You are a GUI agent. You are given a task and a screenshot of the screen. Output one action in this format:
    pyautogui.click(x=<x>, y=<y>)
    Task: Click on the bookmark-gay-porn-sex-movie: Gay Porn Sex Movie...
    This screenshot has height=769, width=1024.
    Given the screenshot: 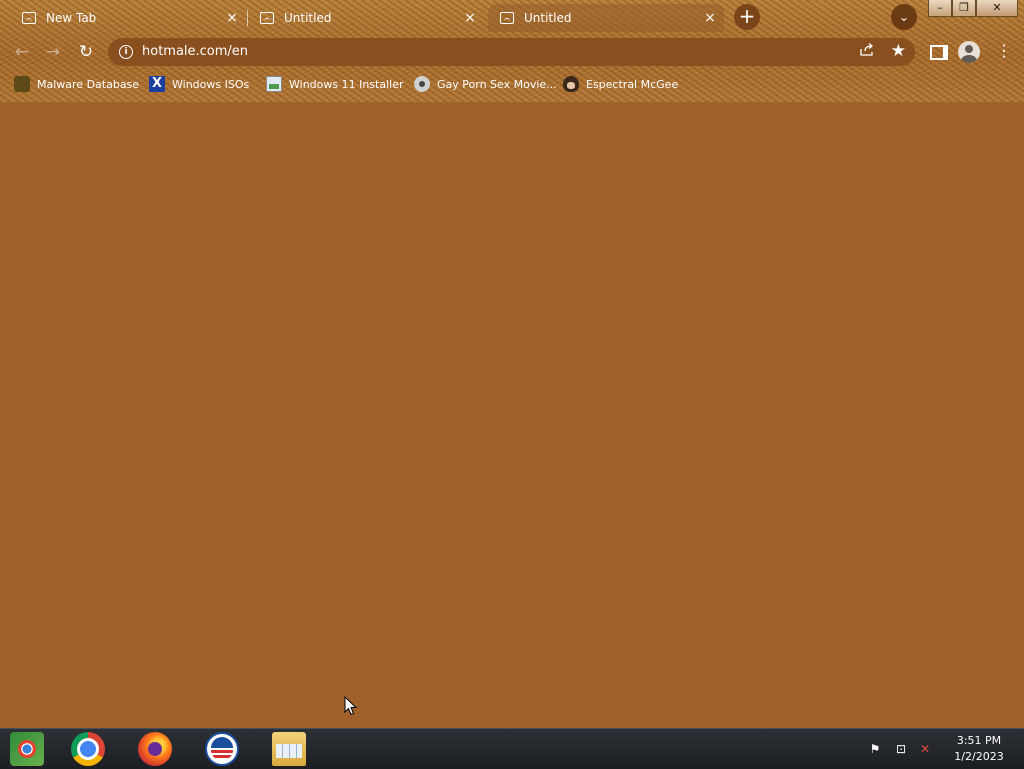 What is the action you would take?
    pyautogui.click(x=485, y=84)
    